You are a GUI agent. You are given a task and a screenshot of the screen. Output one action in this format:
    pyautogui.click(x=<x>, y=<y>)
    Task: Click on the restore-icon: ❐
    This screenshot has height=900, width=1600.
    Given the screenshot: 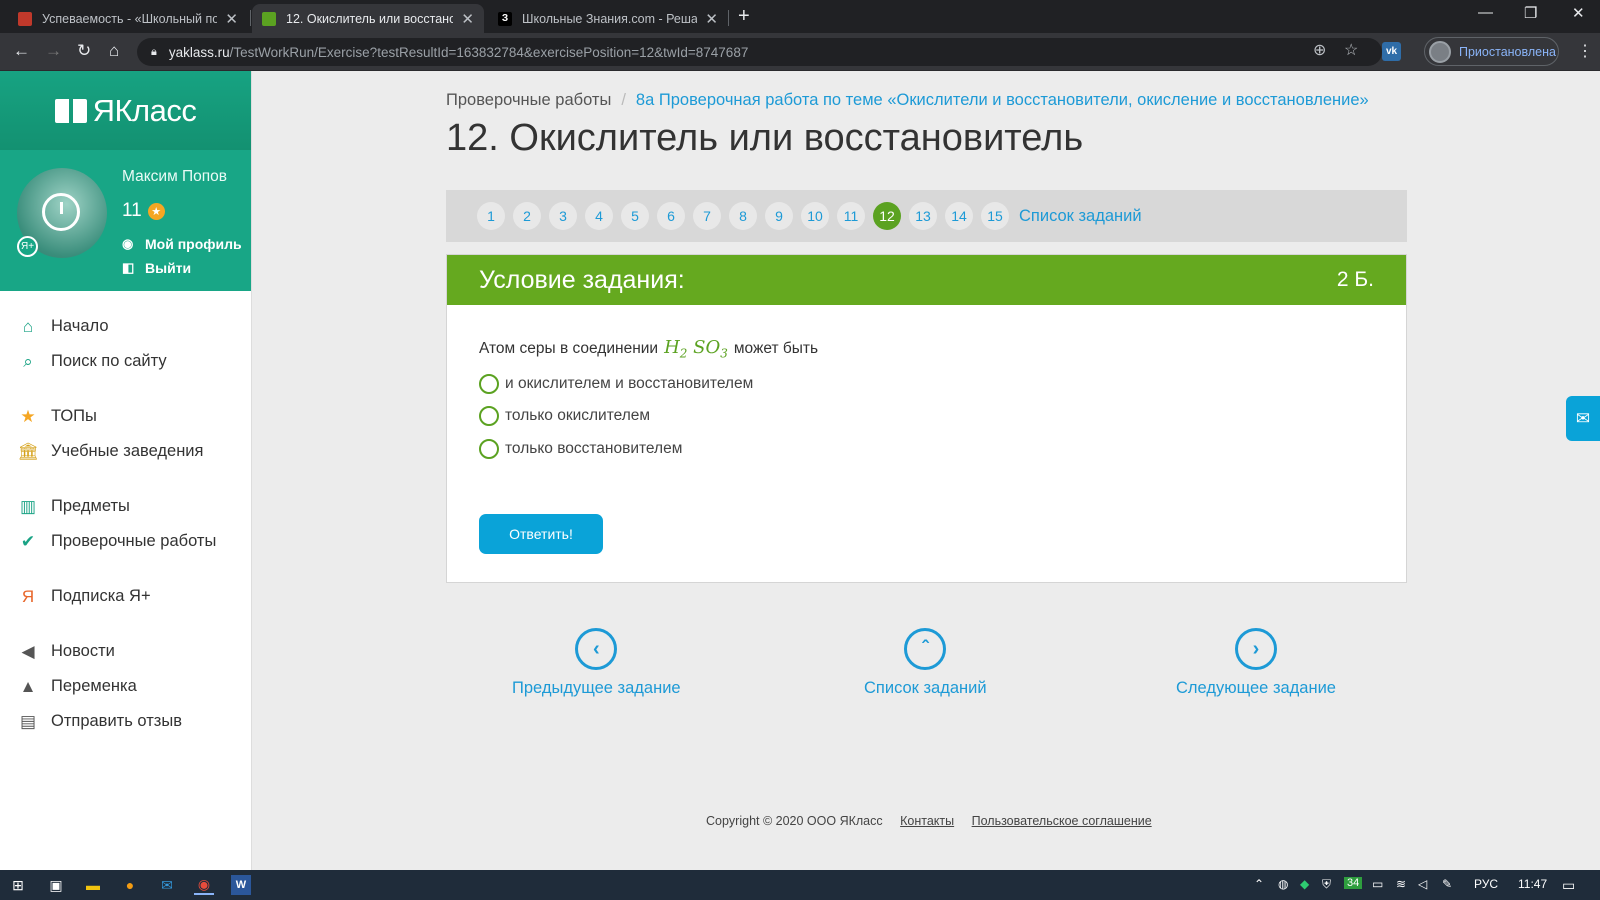 What is the action you would take?
    pyautogui.click(x=1530, y=13)
    